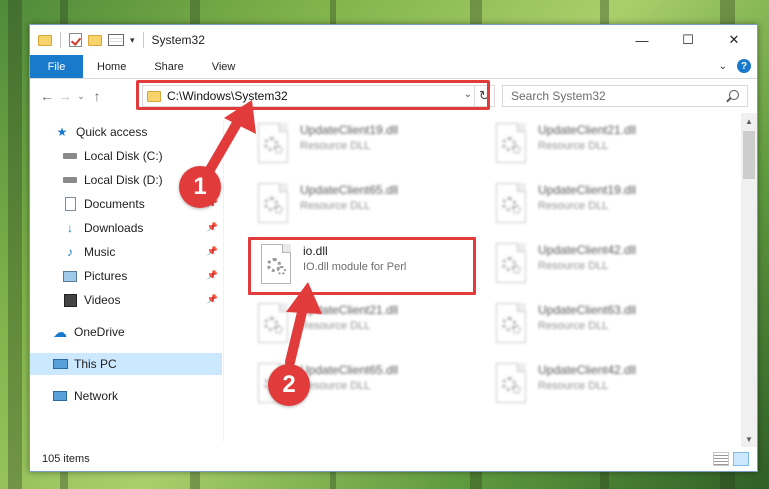 The width and height of the screenshot is (769, 489). What do you see at coordinates (100, 252) in the screenshot?
I see `sidebar-item-label: Music` at bounding box center [100, 252].